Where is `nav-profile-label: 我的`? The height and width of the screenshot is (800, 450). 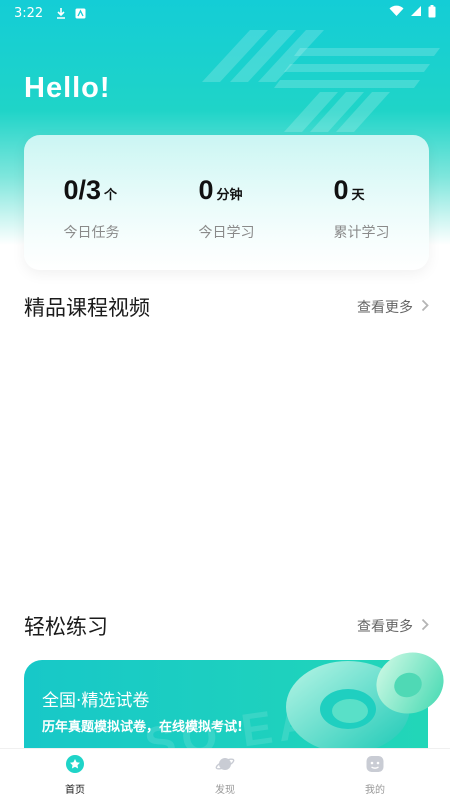 nav-profile-label: 我的 is located at coordinates (375, 790).